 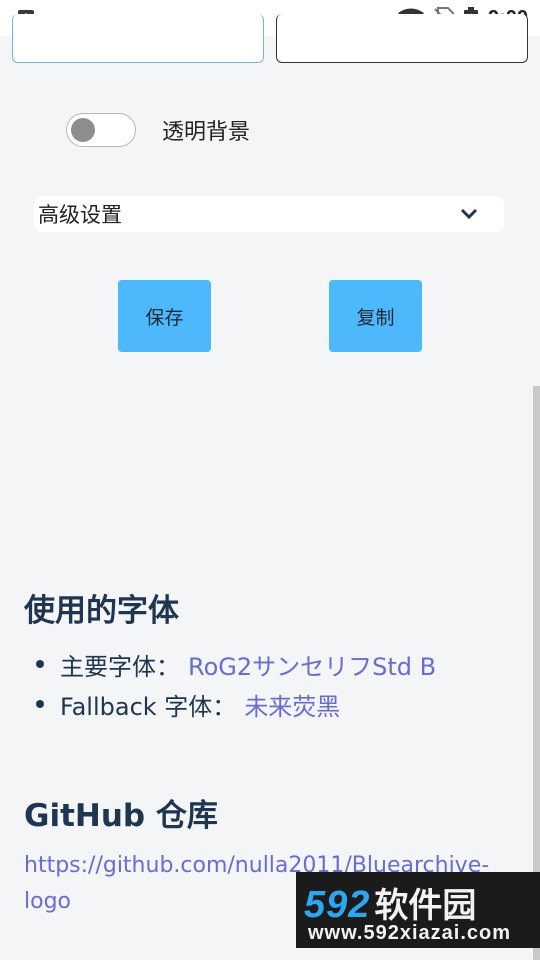 What do you see at coordinates (269, 214) in the screenshot?
I see `advanced-settings-dropdown: 高级设置` at bounding box center [269, 214].